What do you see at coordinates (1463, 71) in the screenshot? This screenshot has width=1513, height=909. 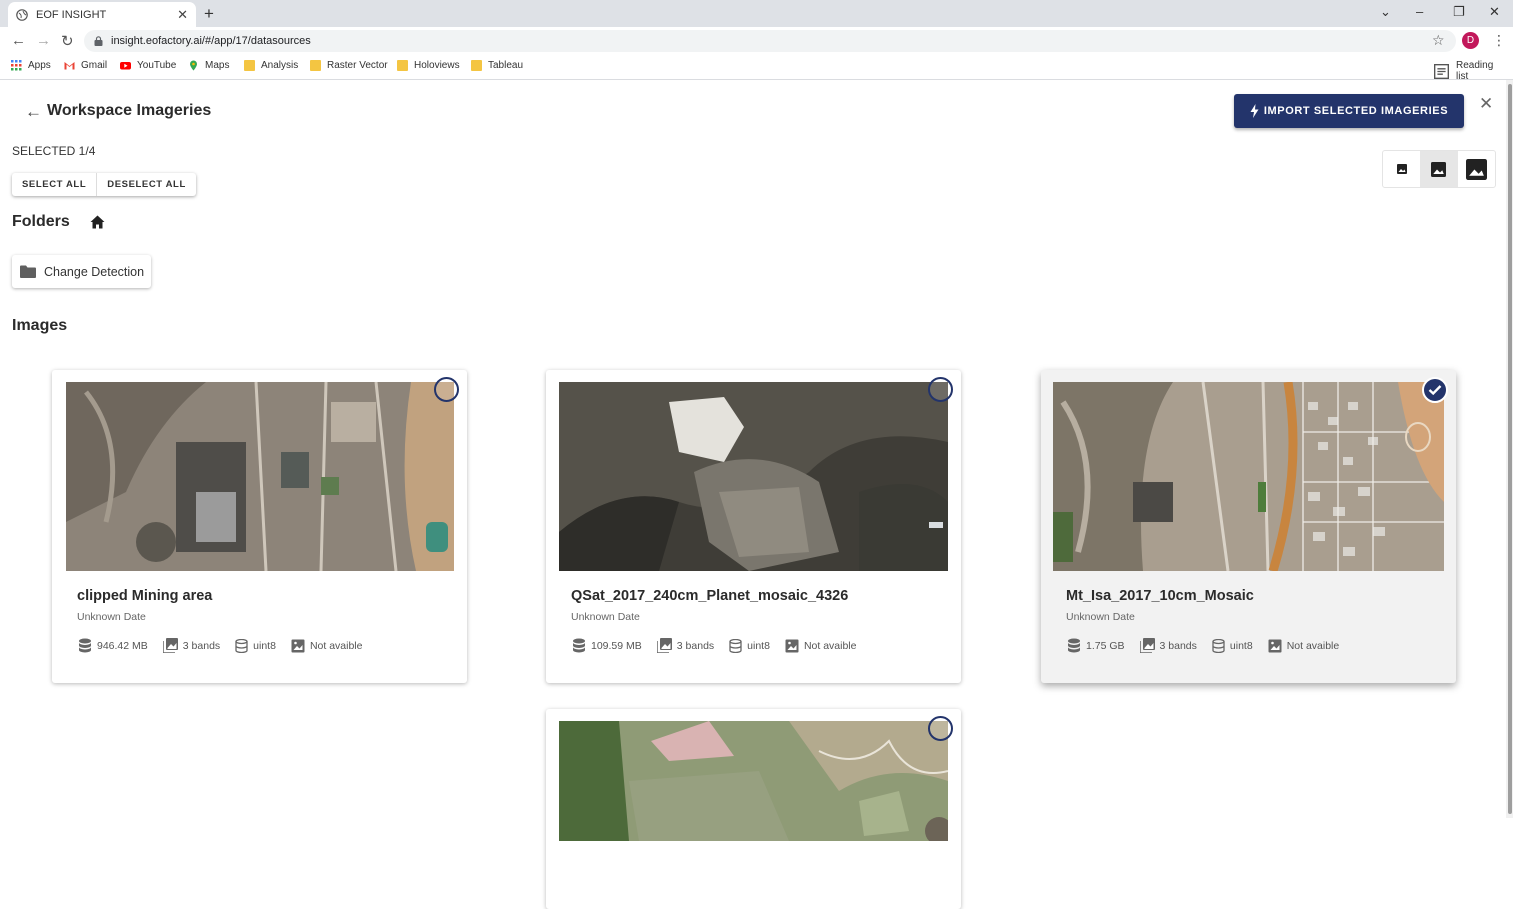 I see `reading-list-button: Reading list` at bounding box center [1463, 71].